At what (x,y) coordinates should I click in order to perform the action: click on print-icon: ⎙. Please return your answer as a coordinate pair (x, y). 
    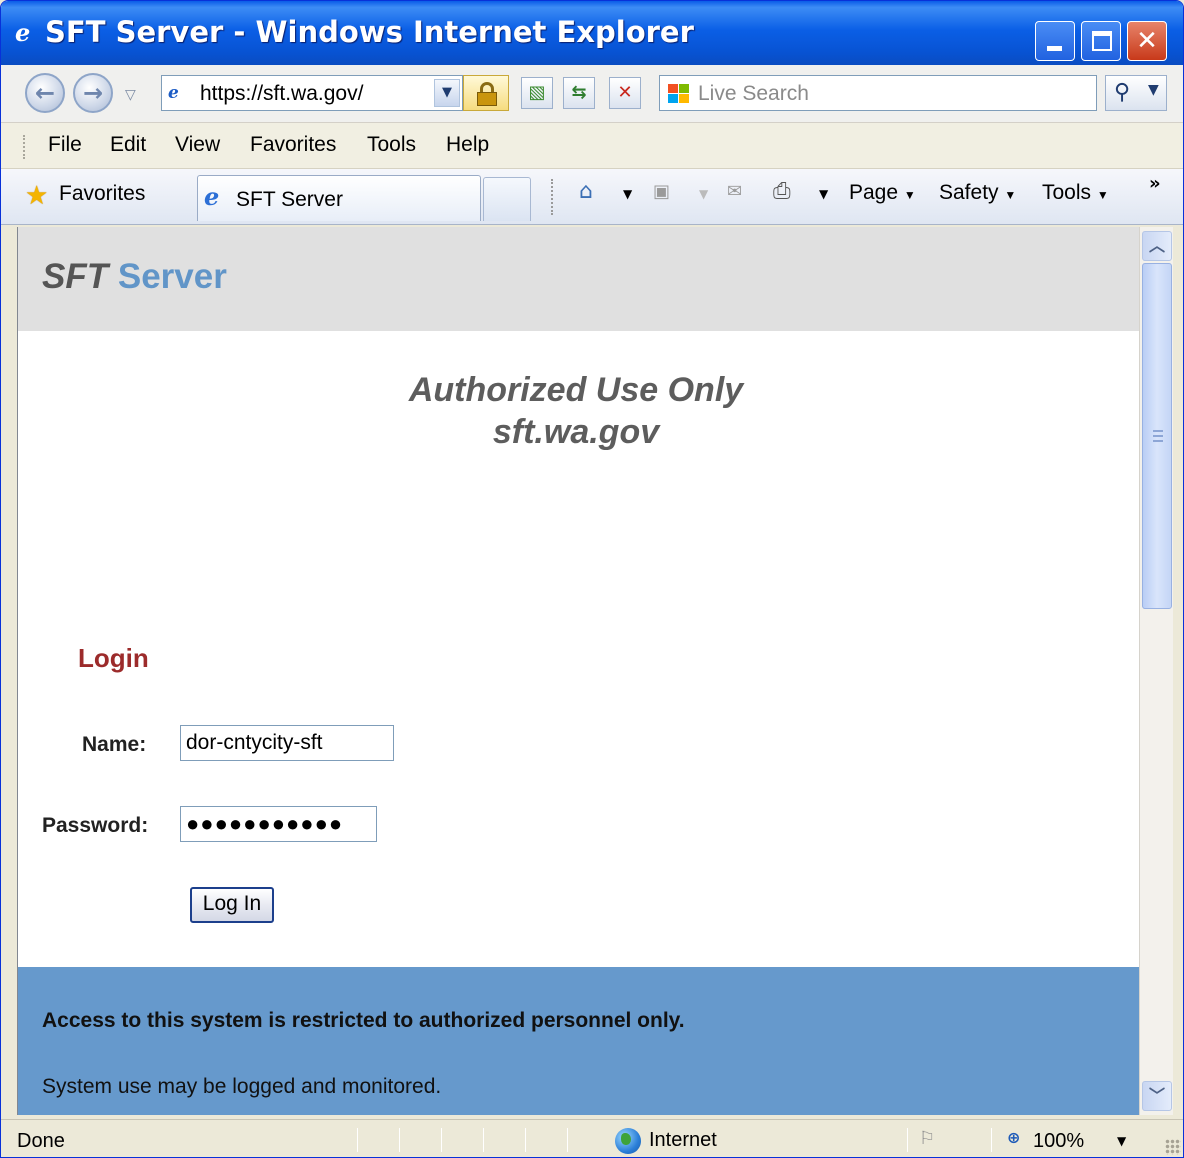
    Looking at the image, I should click on (782, 192).